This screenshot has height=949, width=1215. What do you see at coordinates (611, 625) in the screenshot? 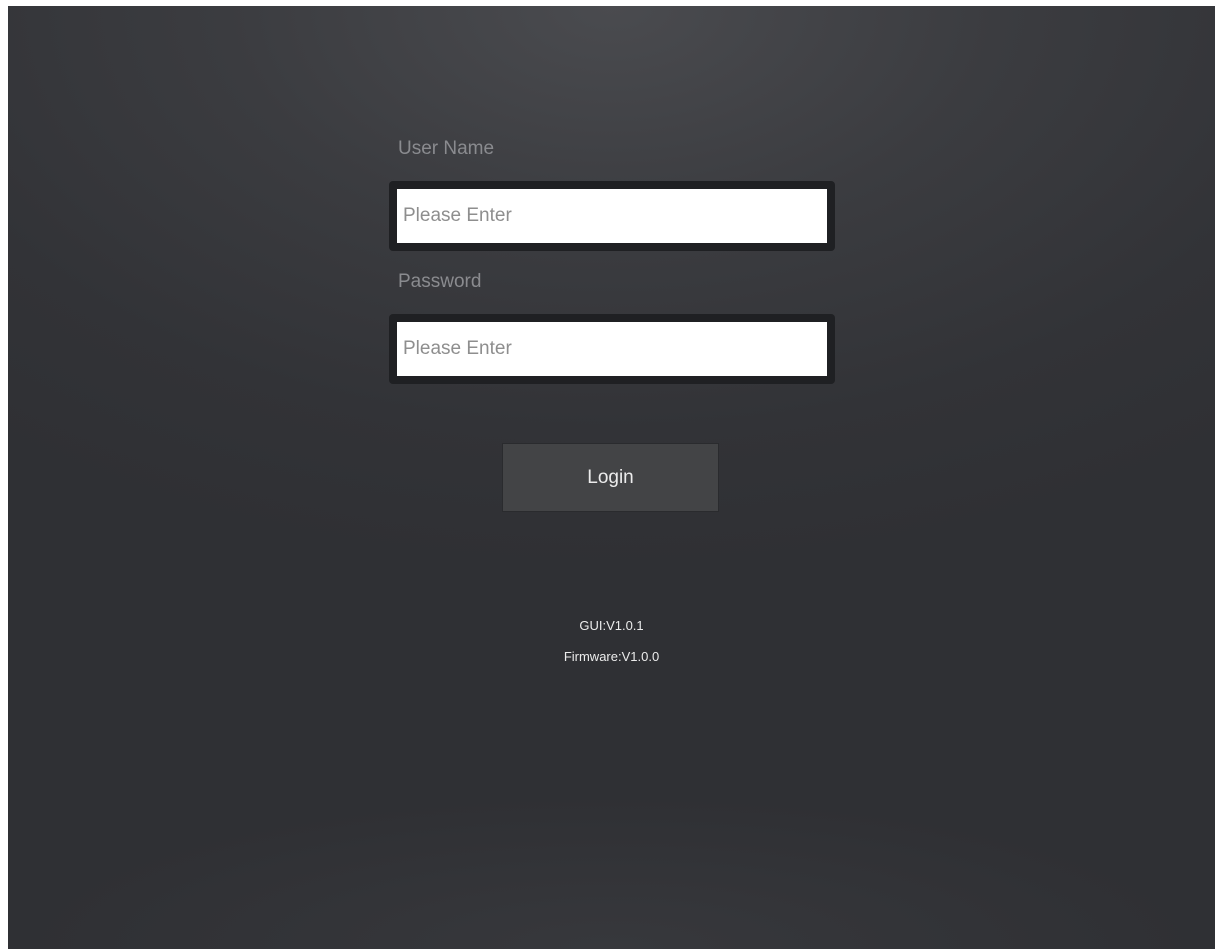
I see `gui-version-text: GUI:V1.0.1` at bounding box center [611, 625].